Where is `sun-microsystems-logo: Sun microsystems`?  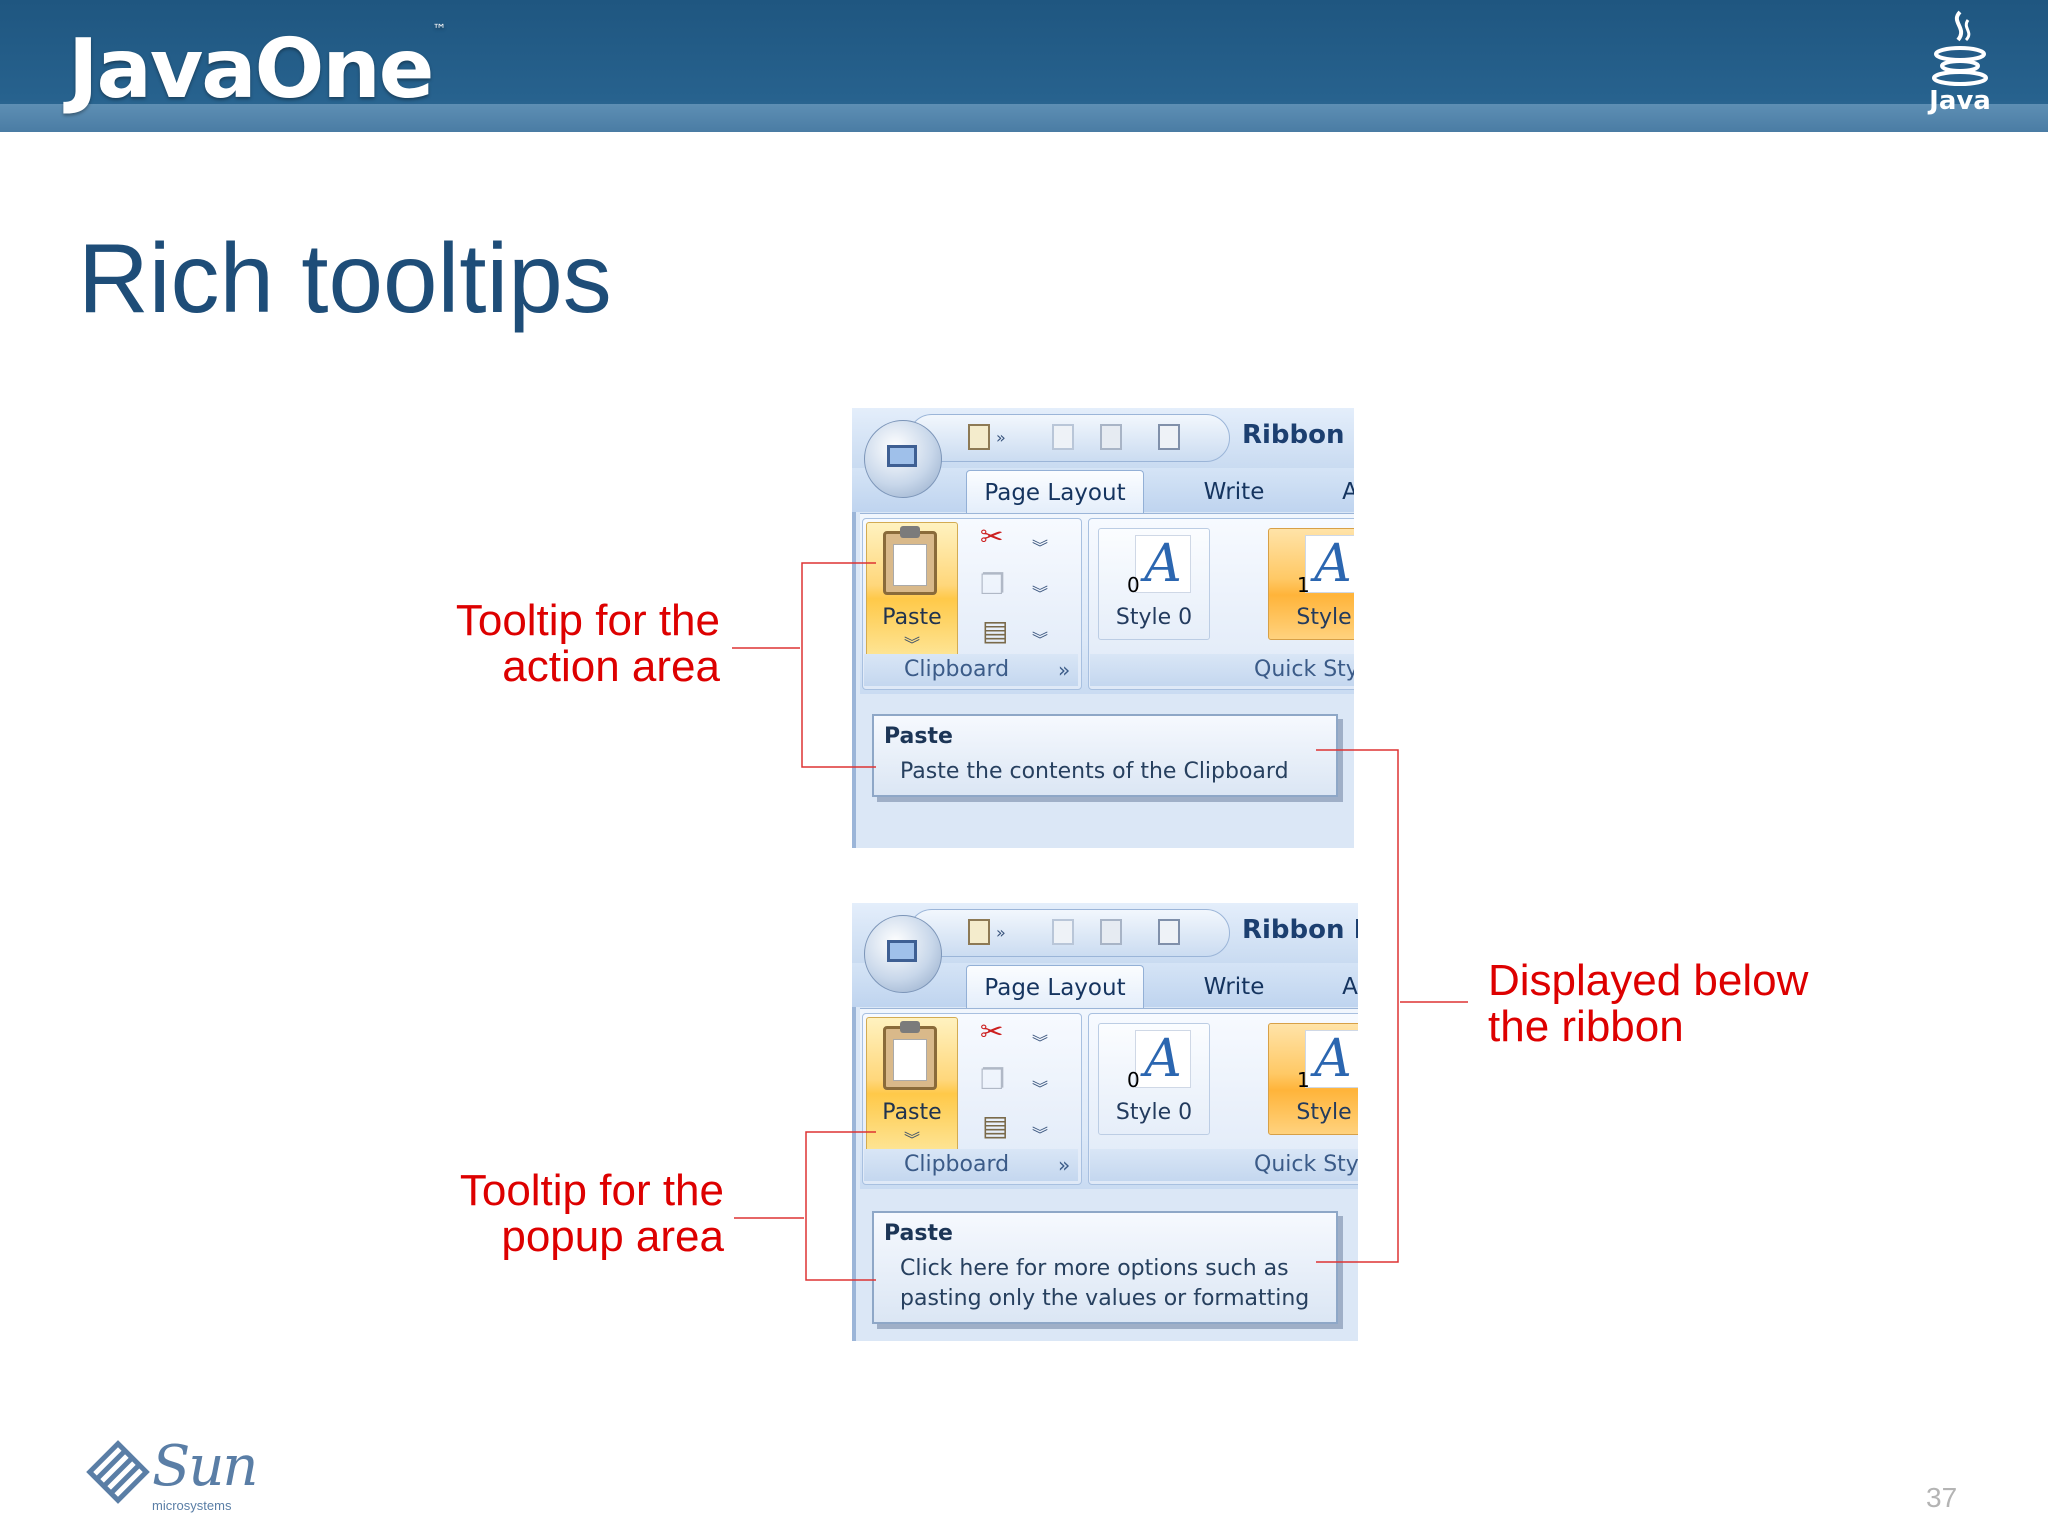
sun-microsystems-logo: Sun microsystems is located at coordinates (176, 1477).